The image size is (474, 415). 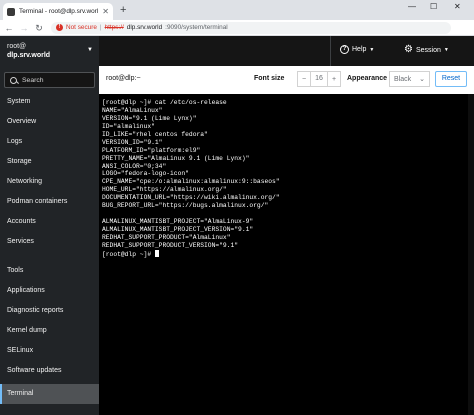 What do you see at coordinates (451, 79) in the screenshot?
I see `reset-button: Reset` at bounding box center [451, 79].